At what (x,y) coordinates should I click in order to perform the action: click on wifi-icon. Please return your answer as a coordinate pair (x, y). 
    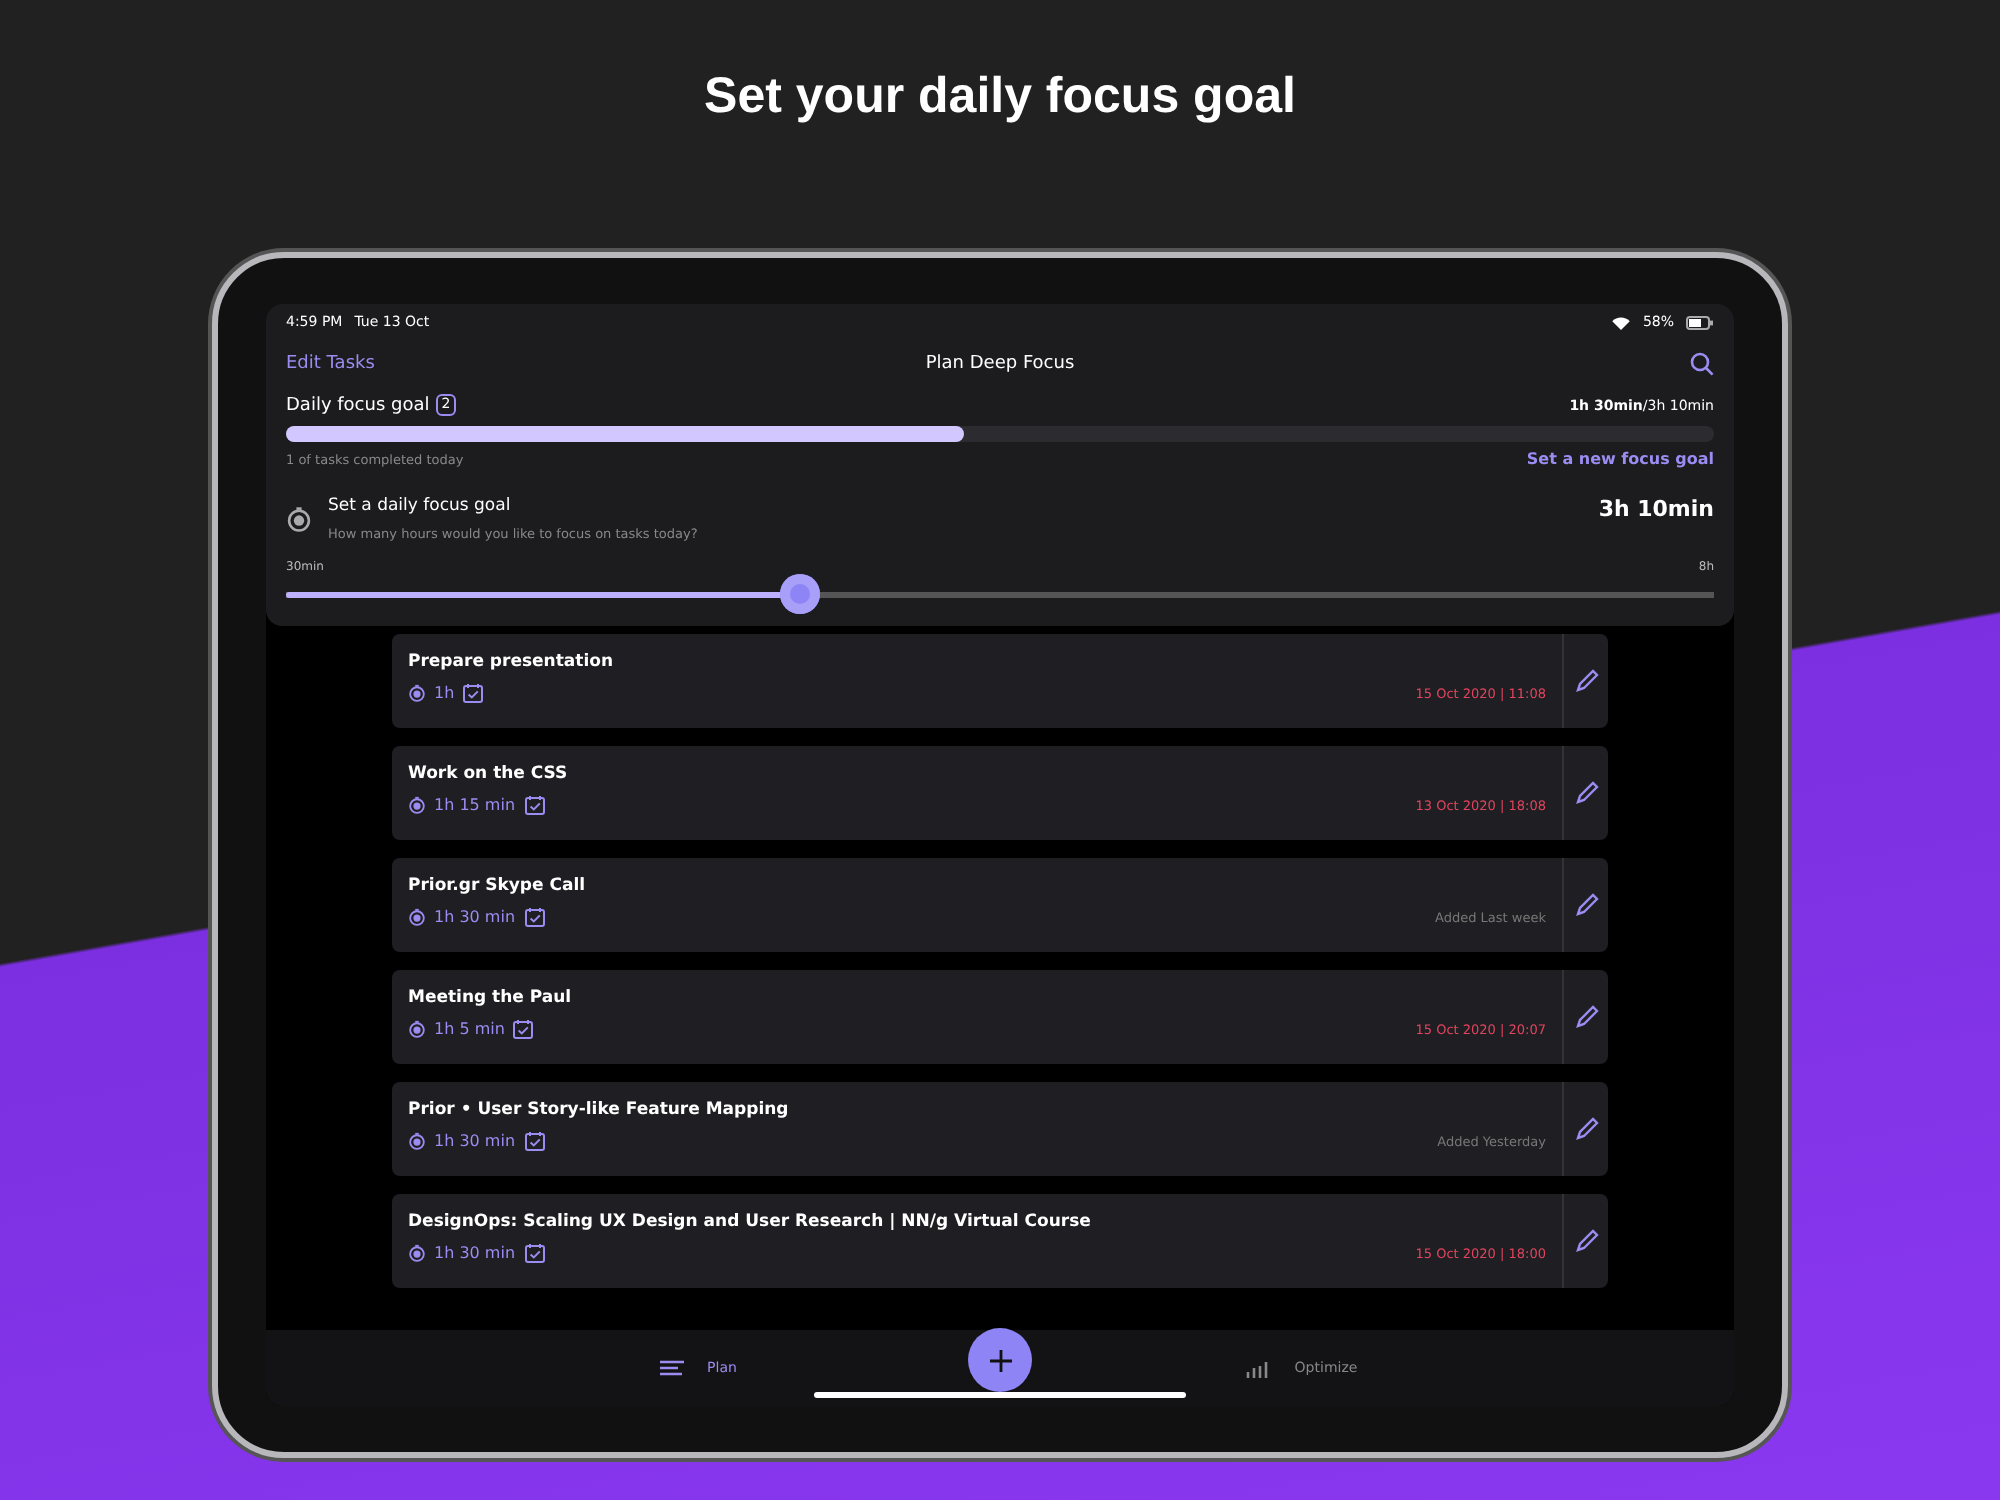
    Looking at the image, I should click on (1621, 322).